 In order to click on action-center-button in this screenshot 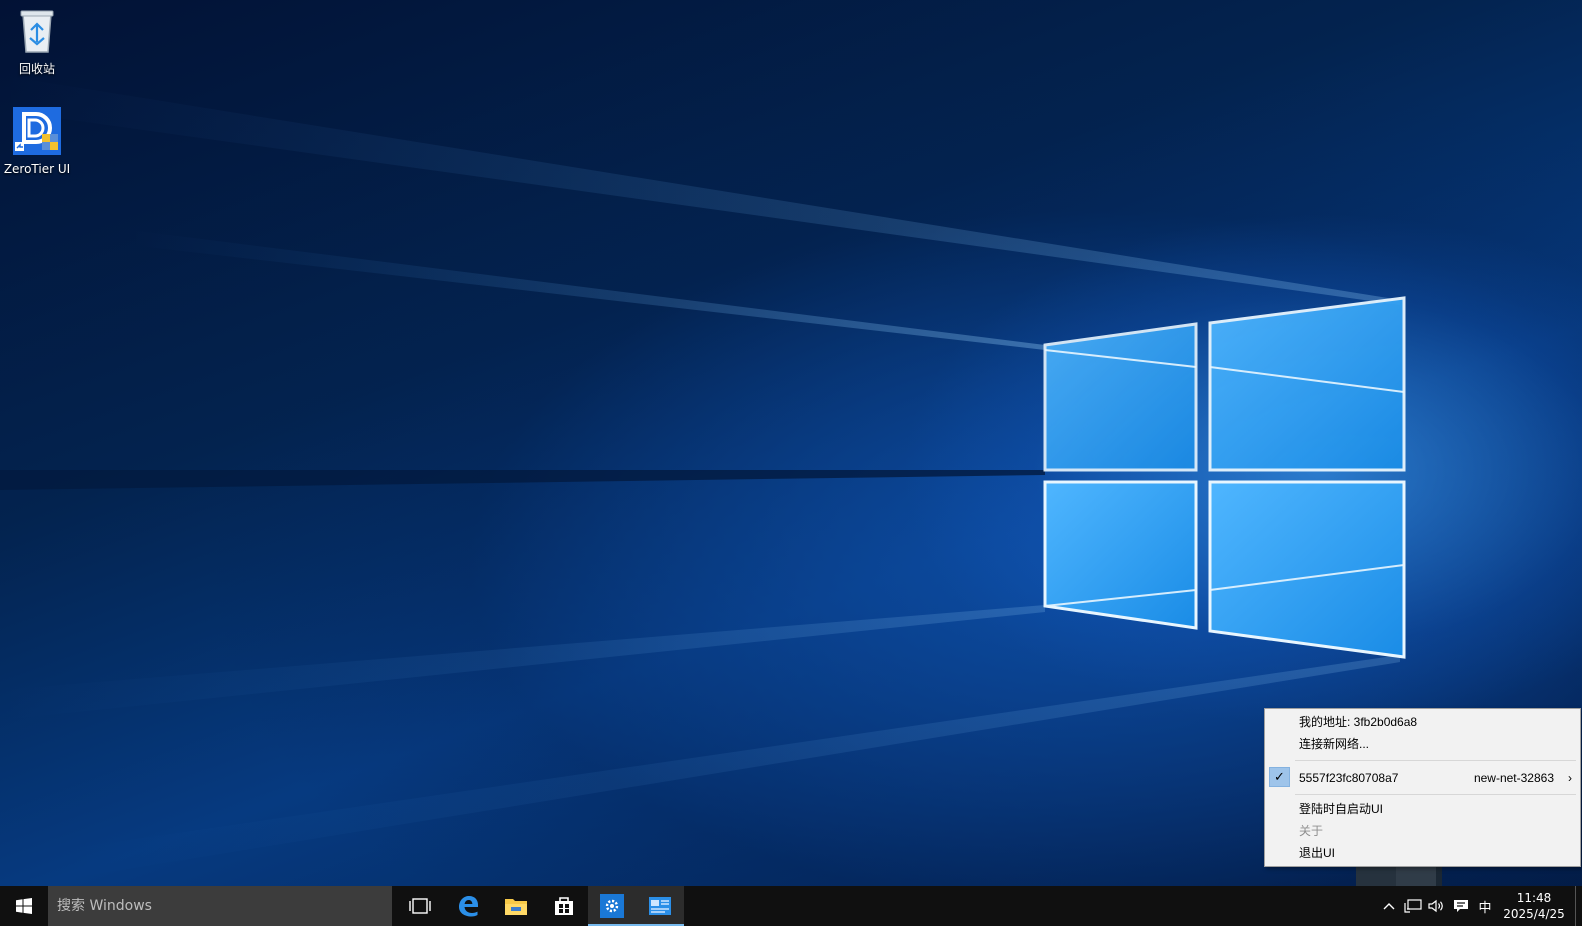, I will do `click(1461, 906)`.